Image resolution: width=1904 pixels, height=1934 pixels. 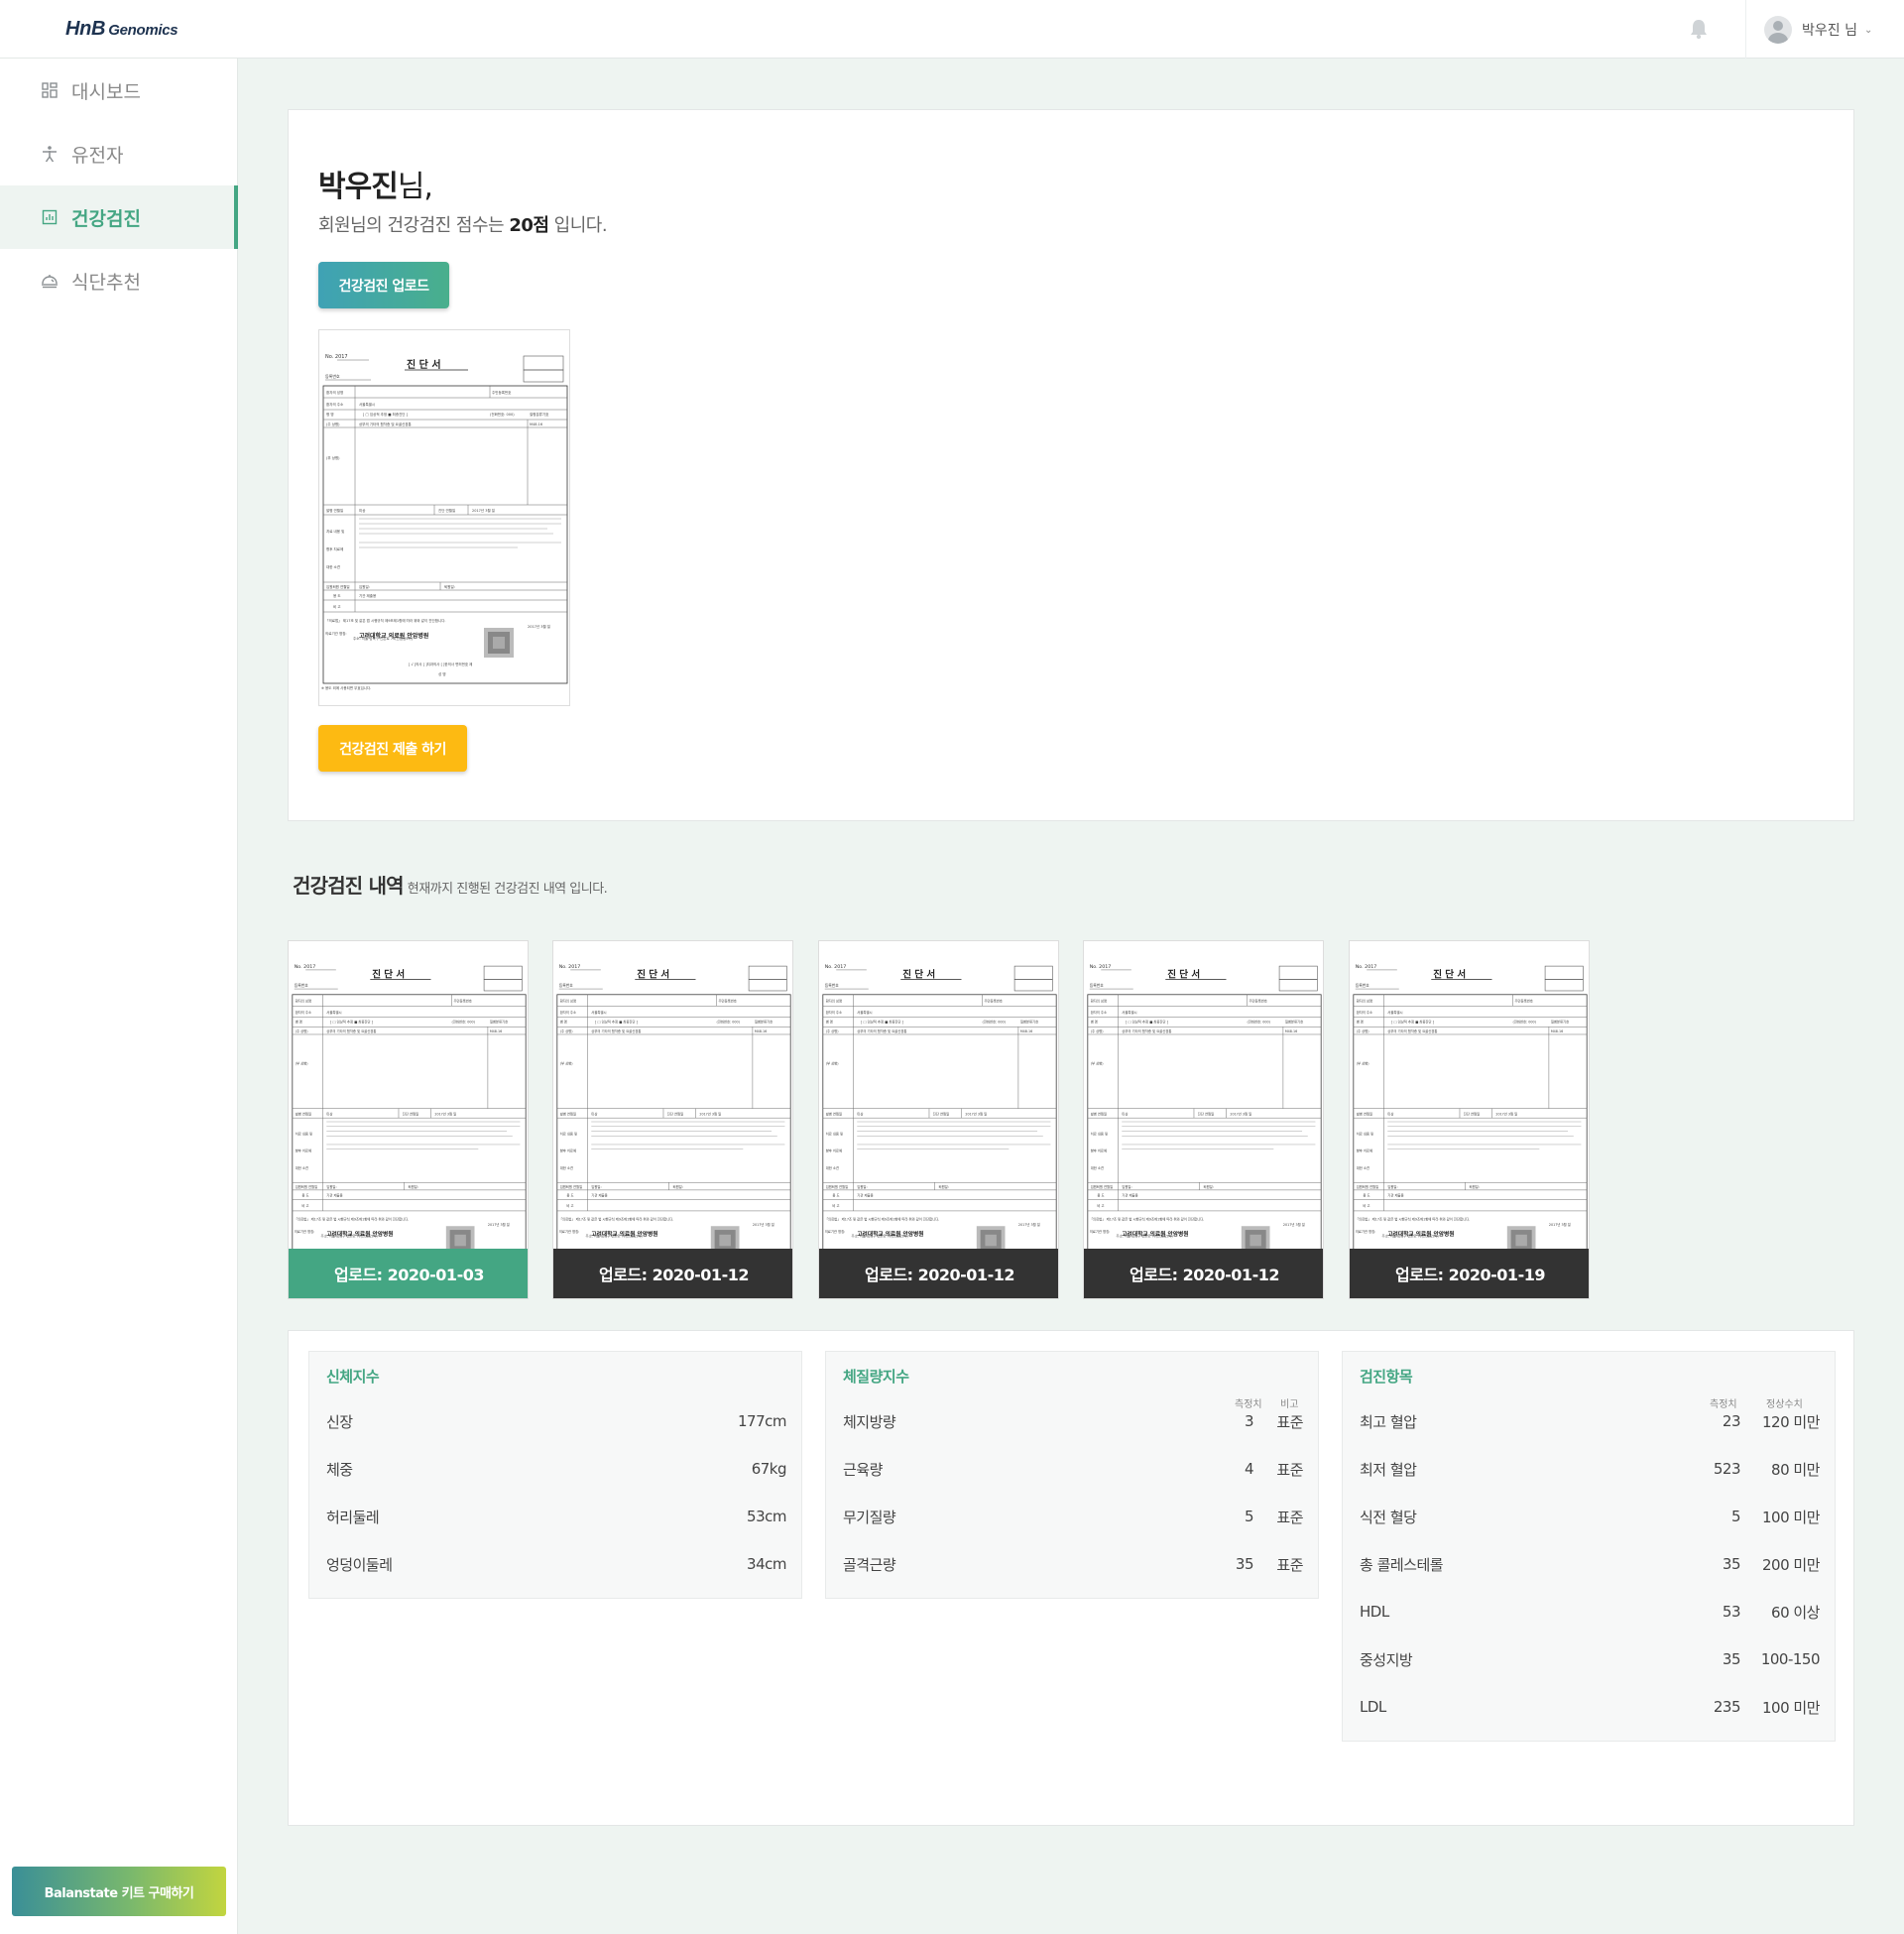 I want to click on avatar, so click(x=1778, y=30).